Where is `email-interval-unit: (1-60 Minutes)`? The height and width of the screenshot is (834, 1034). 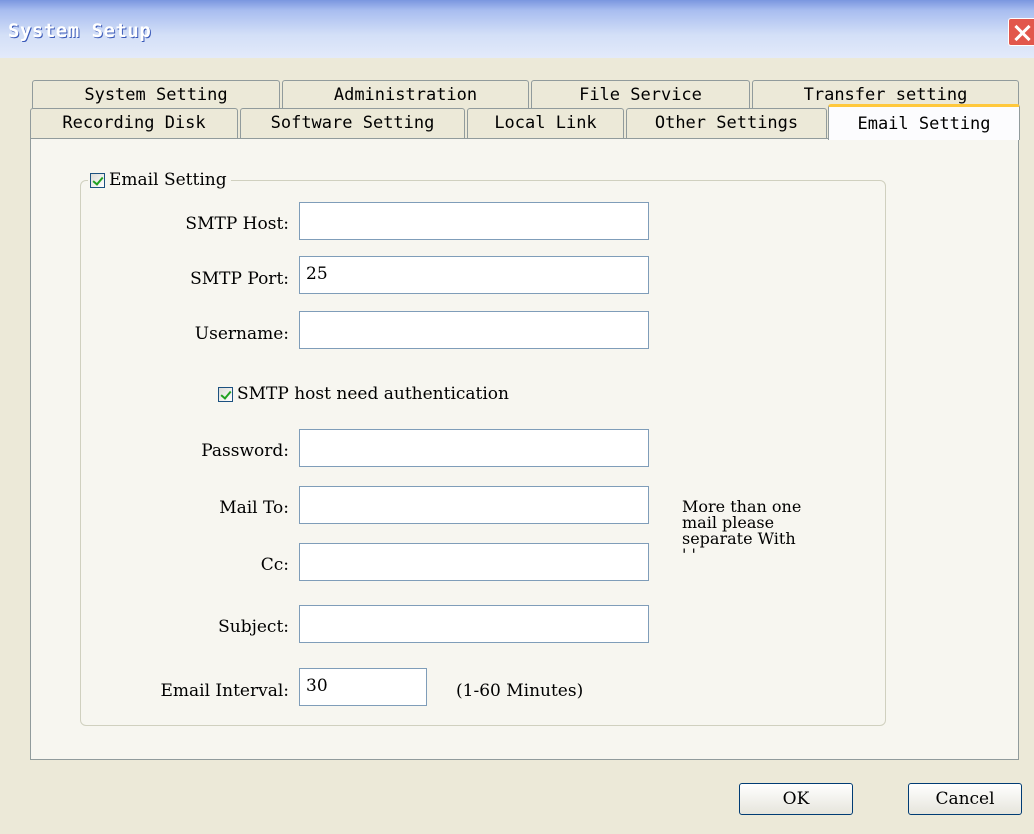
email-interval-unit: (1-60 Minutes) is located at coordinates (520, 691).